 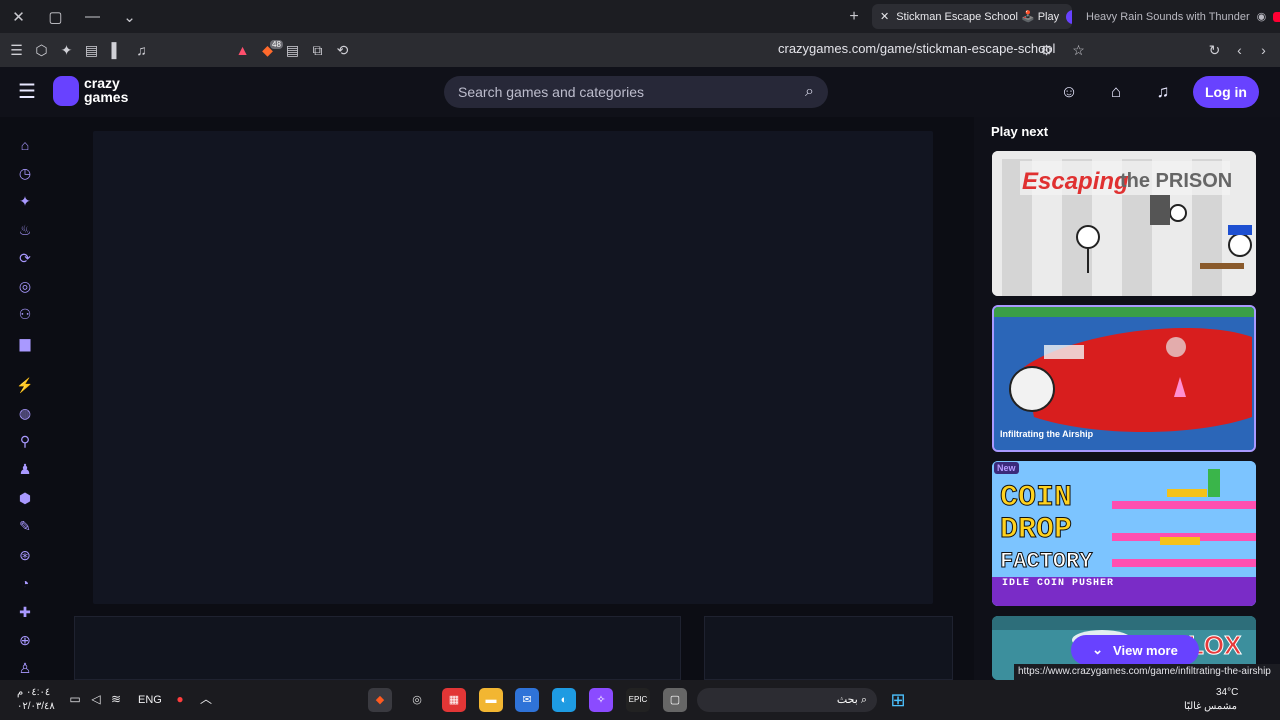 I want to click on windows-start-icon: ⊞, so click(x=898, y=700).